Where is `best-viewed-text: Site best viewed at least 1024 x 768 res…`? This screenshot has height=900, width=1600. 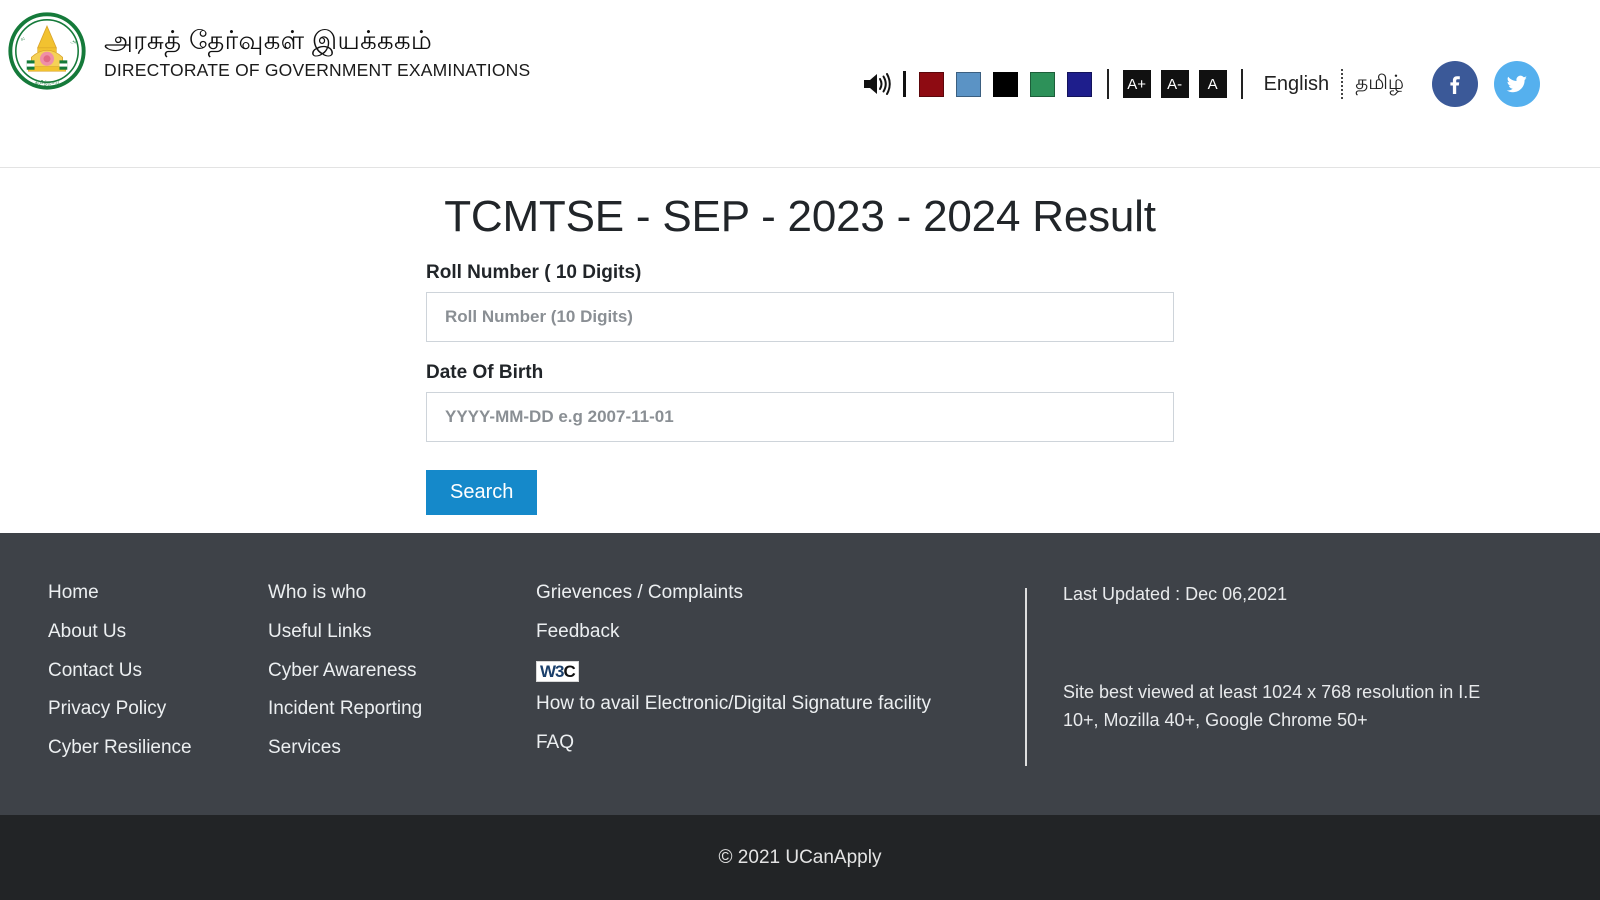
best-viewed-text: Site best viewed at least 1024 x 768 res… is located at coordinates (1272, 705).